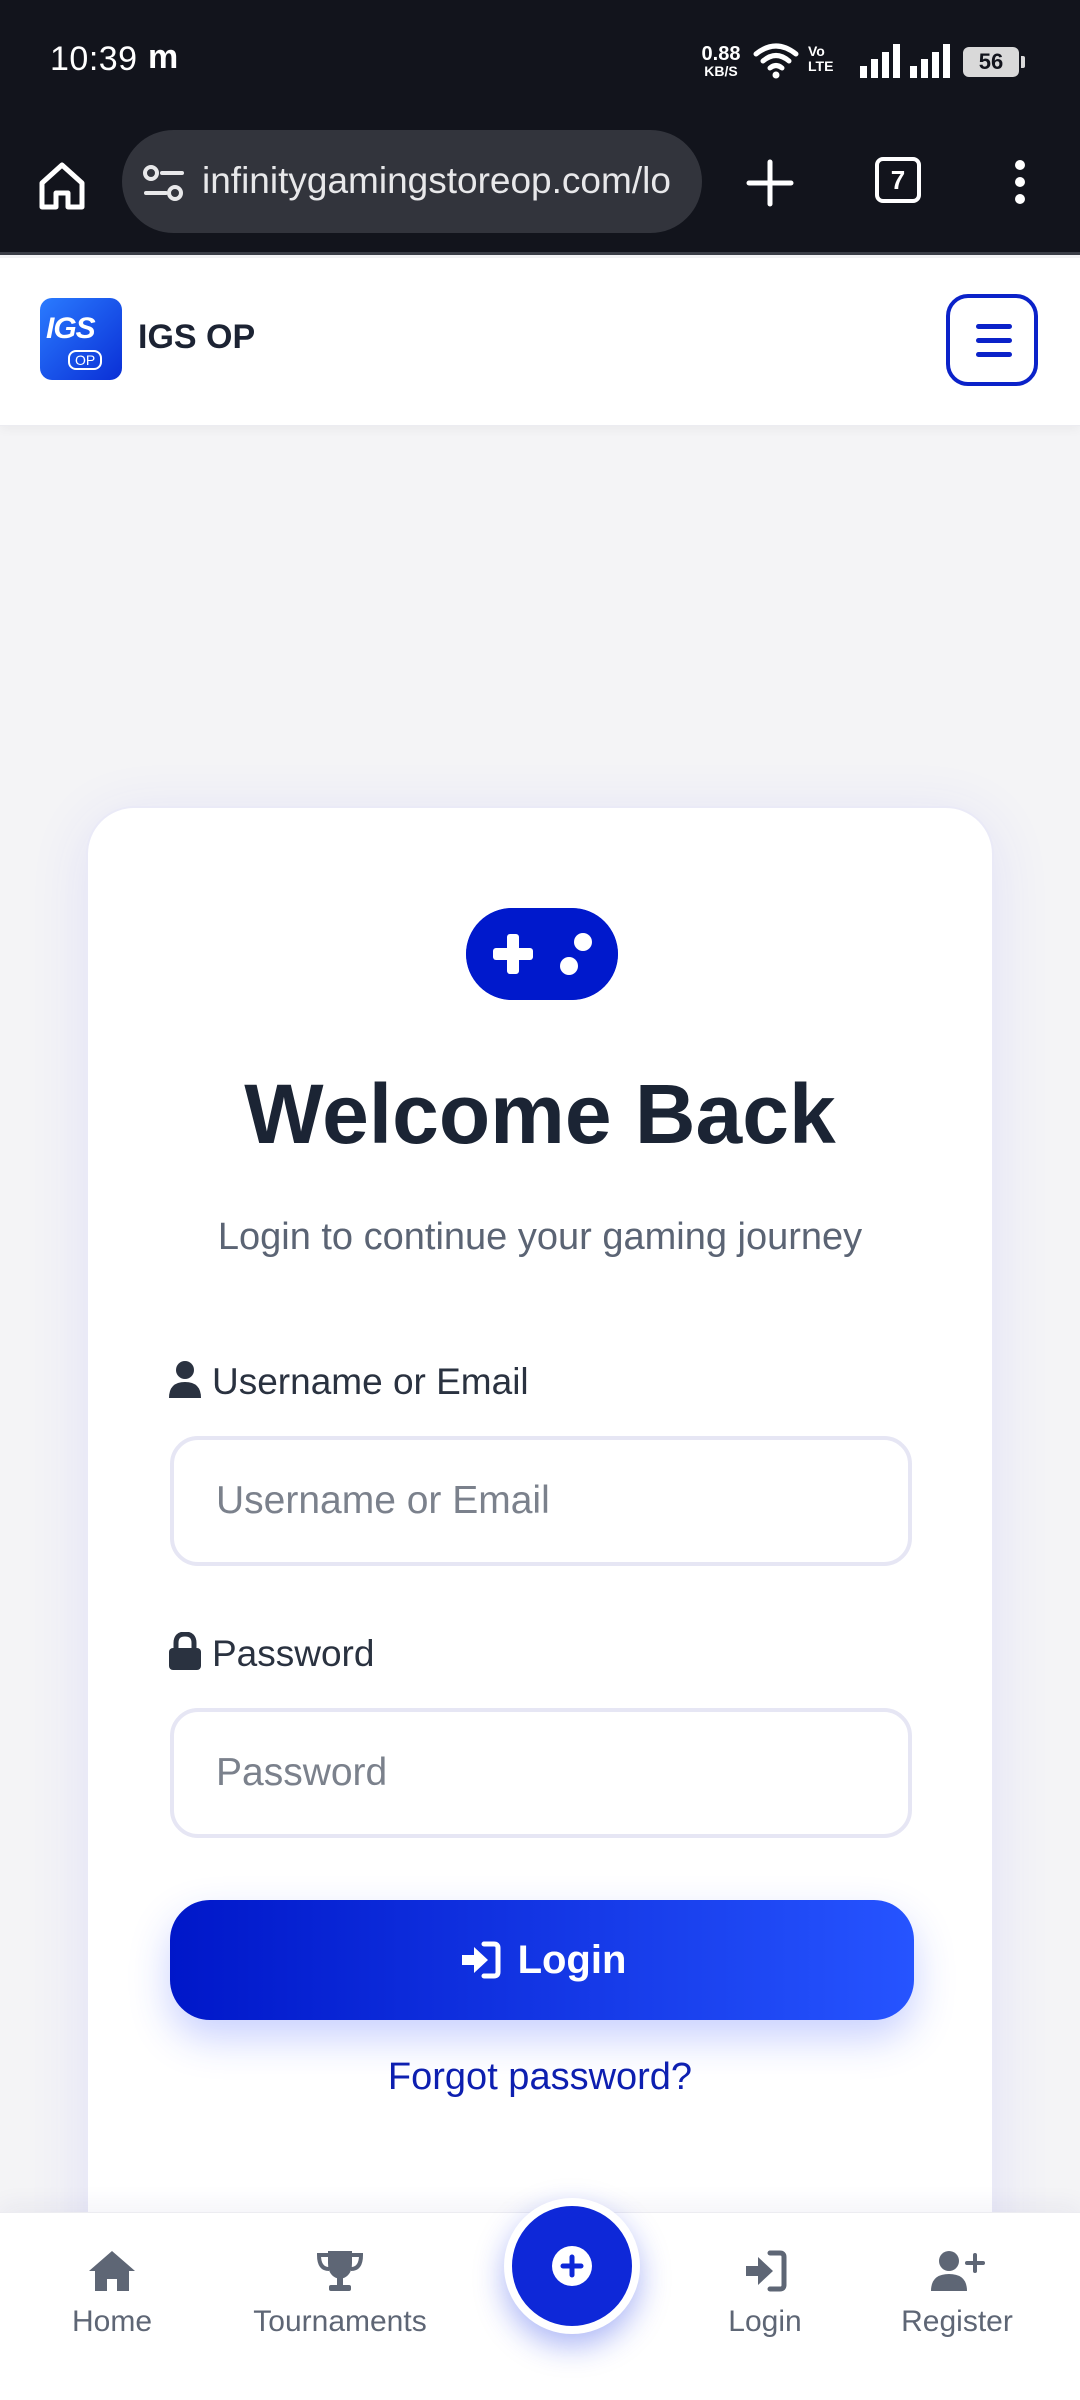 This screenshot has height=2400, width=1080. What do you see at coordinates (957, 2321) in the screenshot?
I see `nav-label-register: Register` at bounding box center [957, 2321].